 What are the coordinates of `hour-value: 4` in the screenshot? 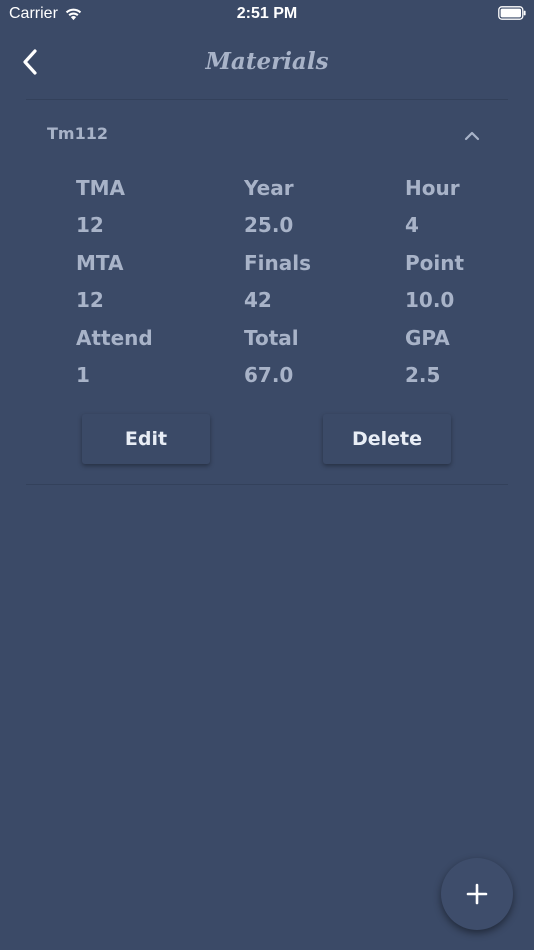 It's located at (412, 225).